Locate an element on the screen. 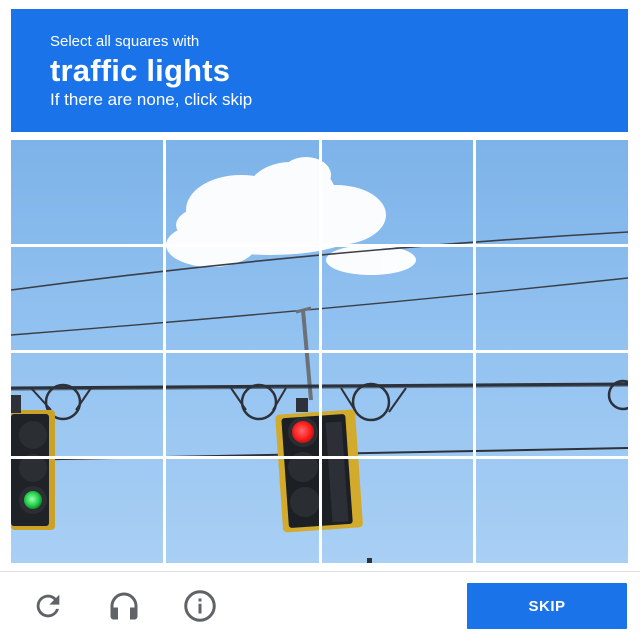  hint-text: If there are none, click skip is located at coordinates (151, 99).